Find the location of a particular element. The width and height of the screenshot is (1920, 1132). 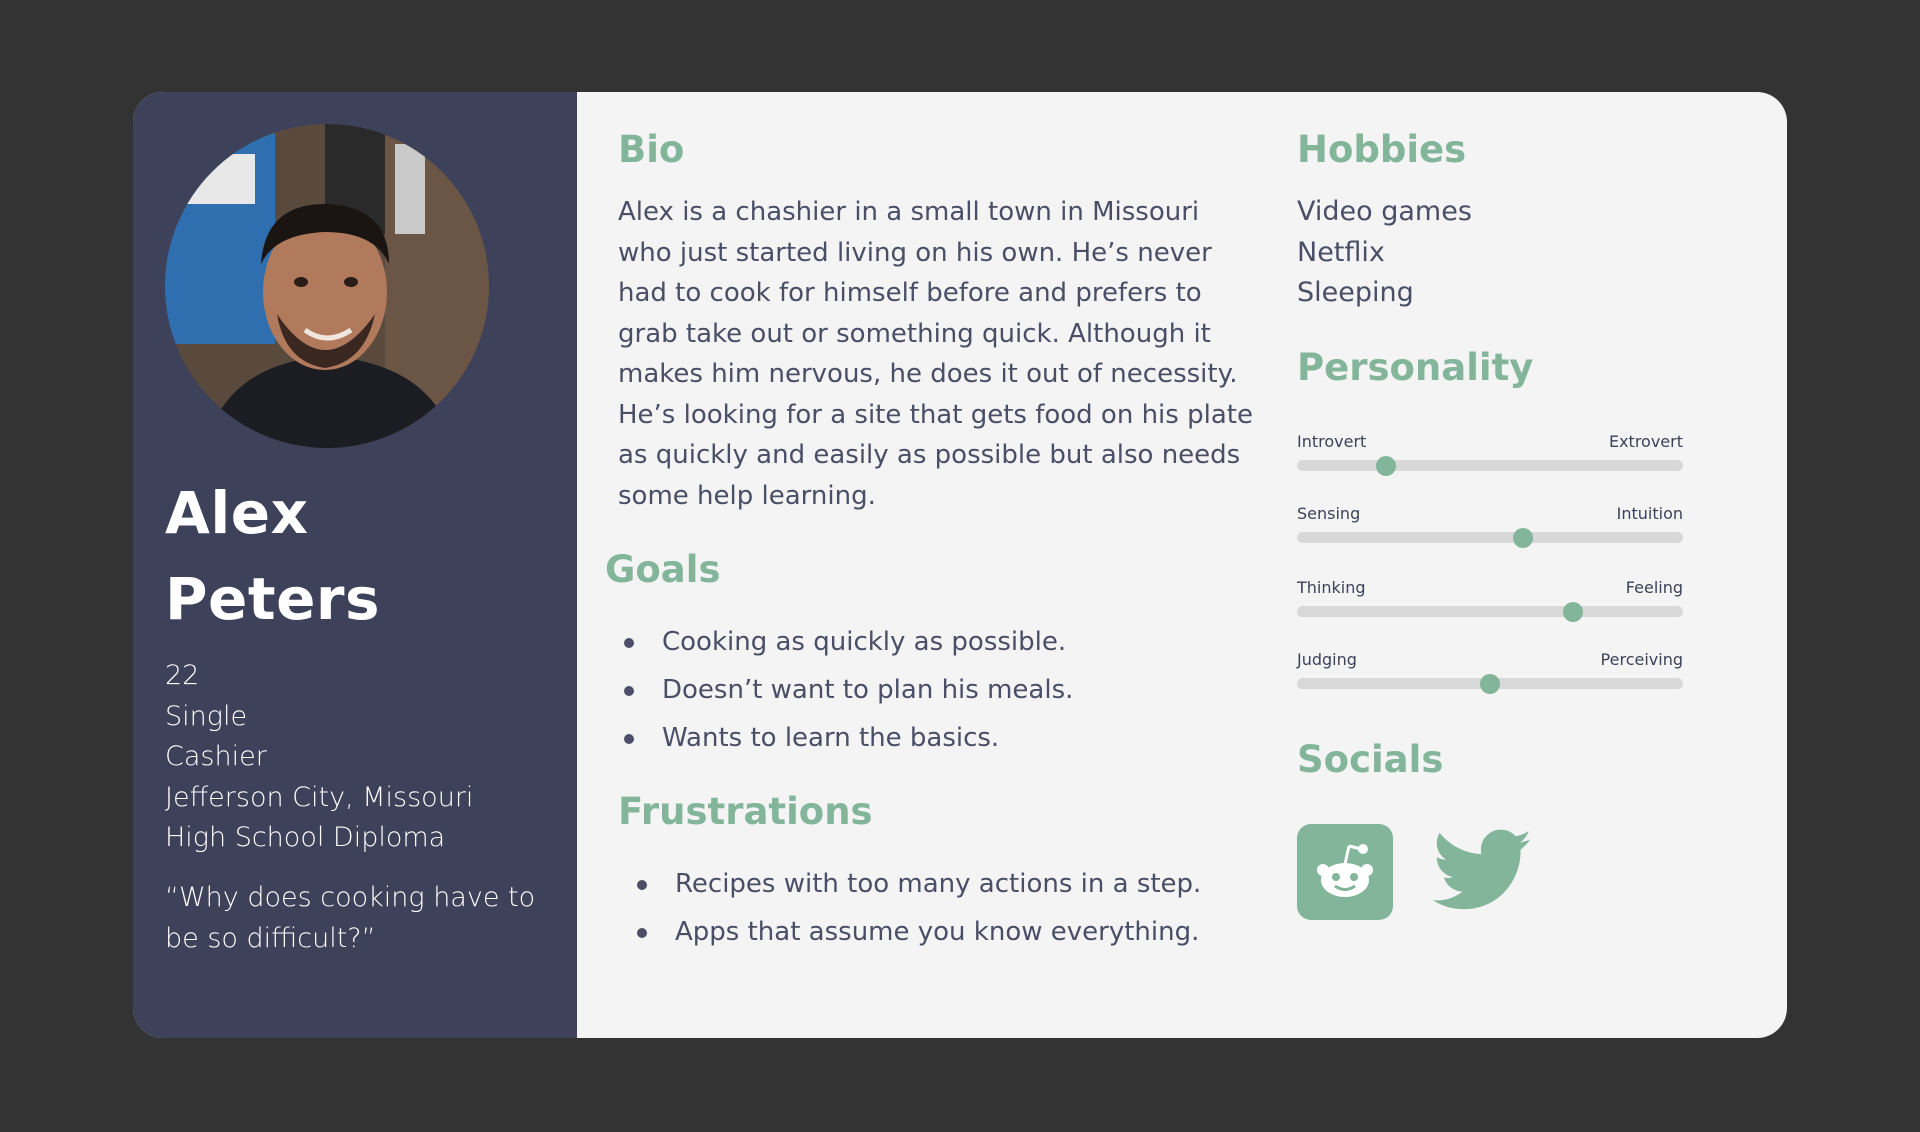

twitter-icon is located at coordinates (1482, 870).